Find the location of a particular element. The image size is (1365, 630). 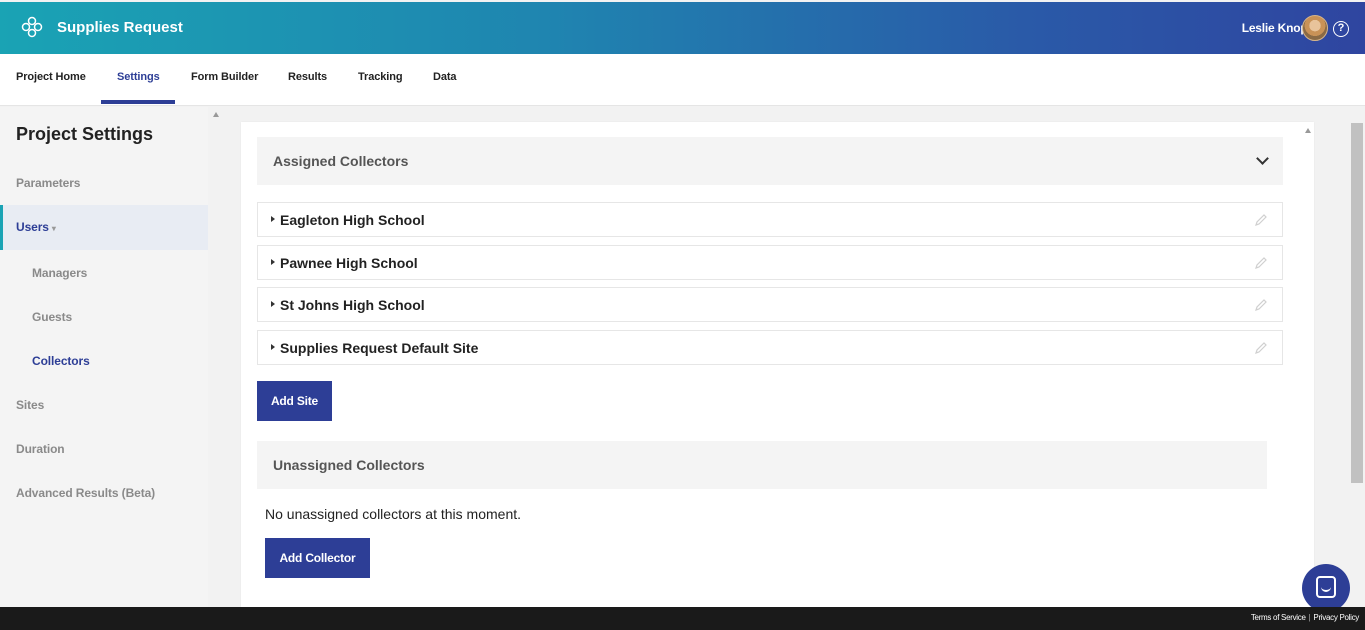

scroll-up-arrow-icon is located at coordinates (216, 114).